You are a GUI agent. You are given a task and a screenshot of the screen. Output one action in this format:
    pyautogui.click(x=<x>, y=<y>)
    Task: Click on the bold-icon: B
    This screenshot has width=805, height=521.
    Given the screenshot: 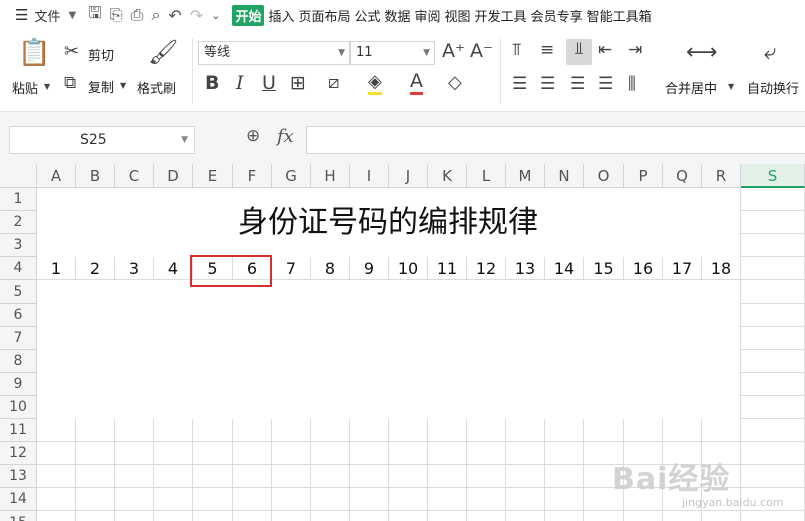 What is the action you would take?
    pyautogui.click(x=212, y=83)
    